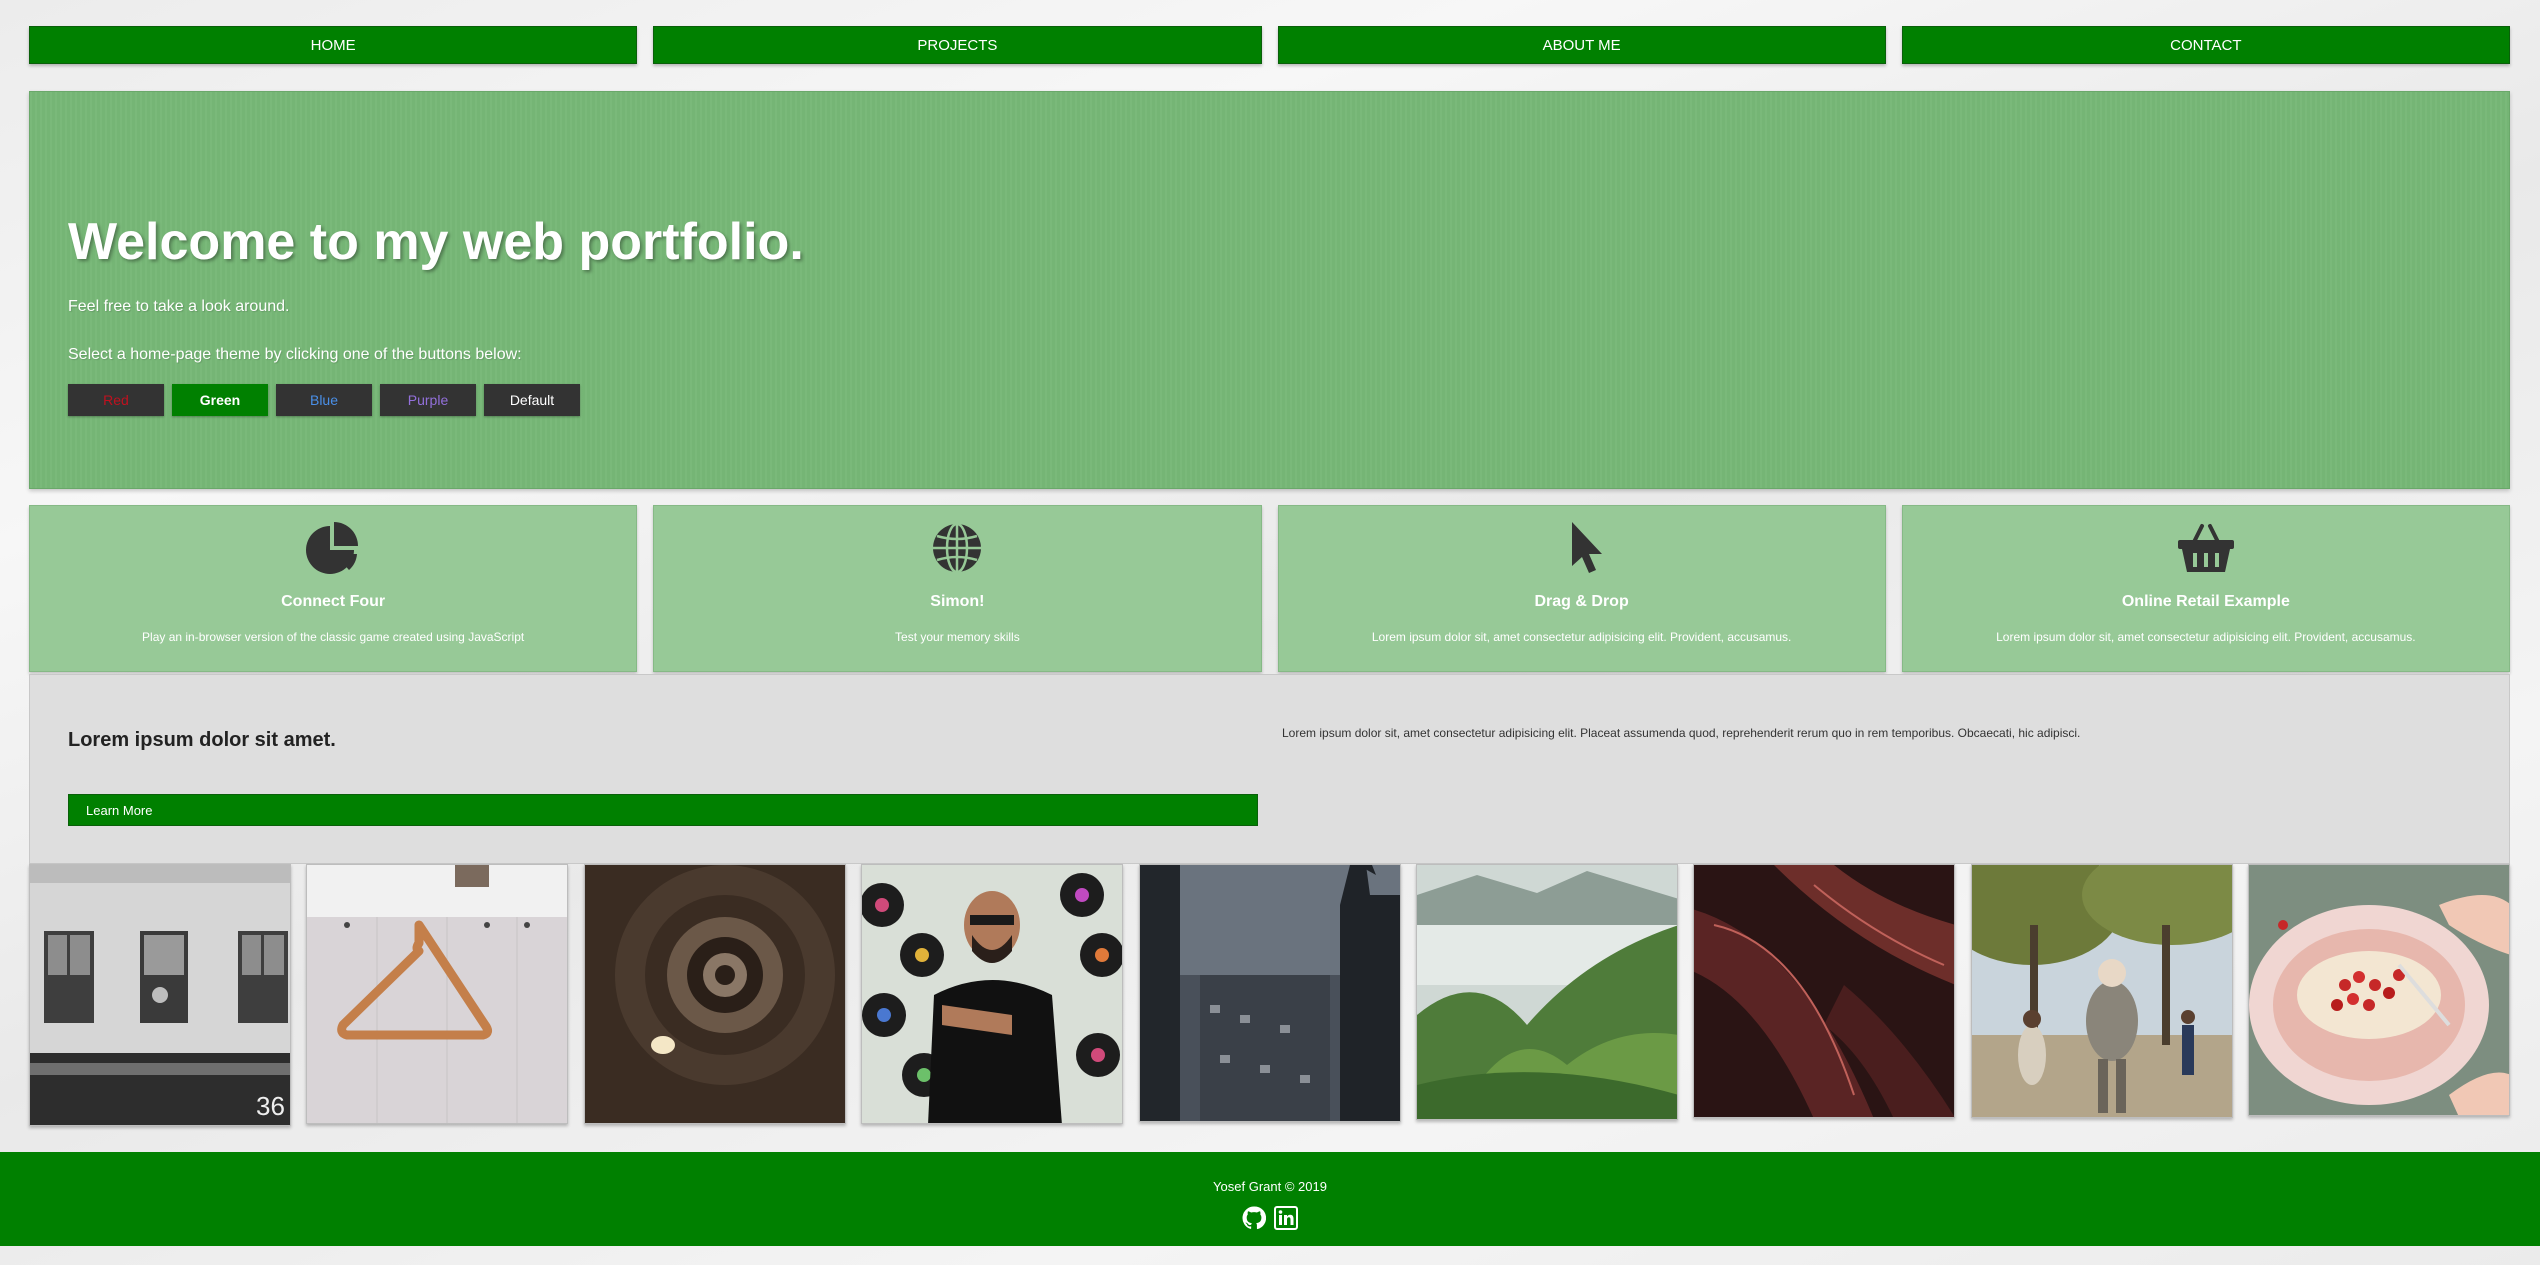 The height and width of the screenshot is (1265, 2540). Describe the element at coordinates (116, 400) in the screenshot. I see `theme-red-button: Red` at that location.